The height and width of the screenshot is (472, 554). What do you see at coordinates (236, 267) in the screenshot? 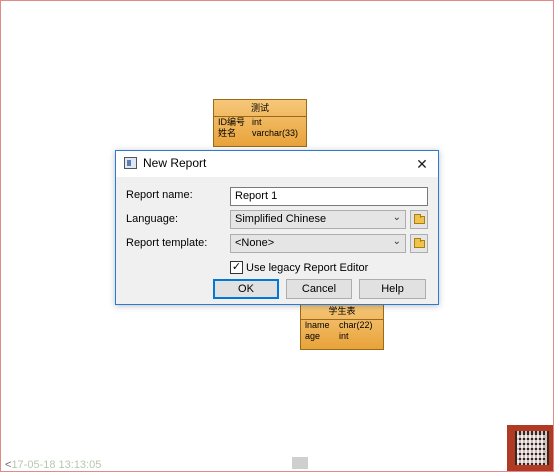
I see `legacy-editor-checkbox: ✓` at bounding box center [236, 267].